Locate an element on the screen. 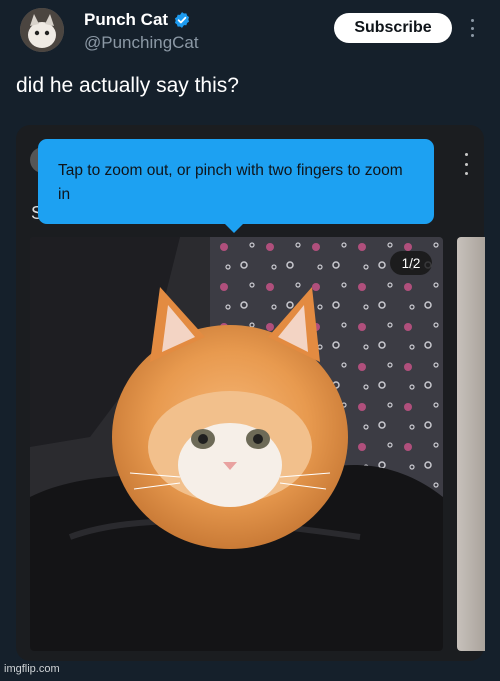  display-name-row: Punch Cat is located at coordinates (137, 20).